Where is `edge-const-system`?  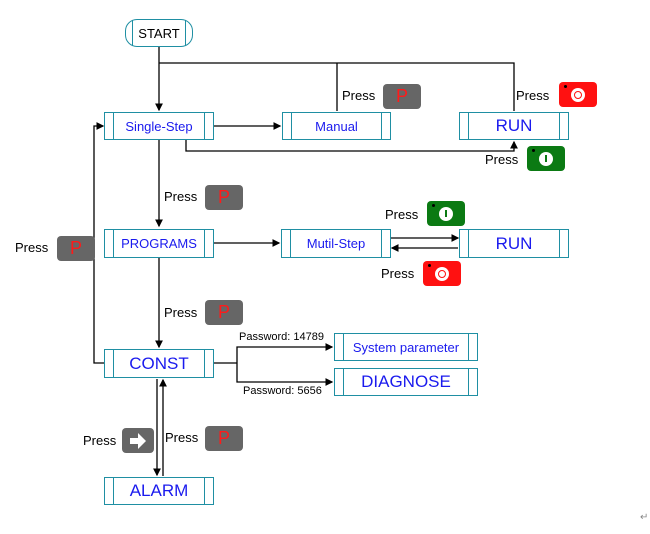 edge-const-system is located at coordinates (285, 353).